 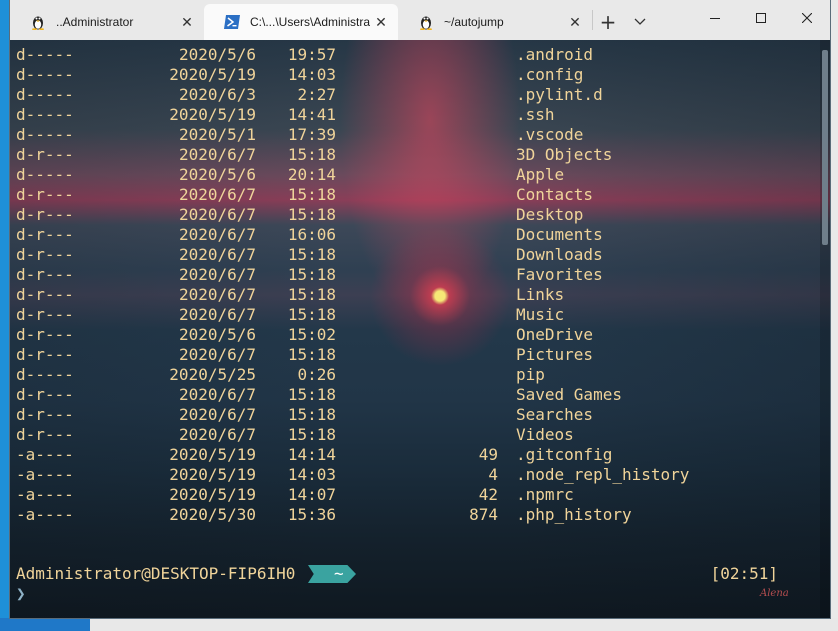 What do you see at coordinates (217, 94) in the screenshot?
I see `file-date: 2020/6/3` at bounding box center [217, 94].